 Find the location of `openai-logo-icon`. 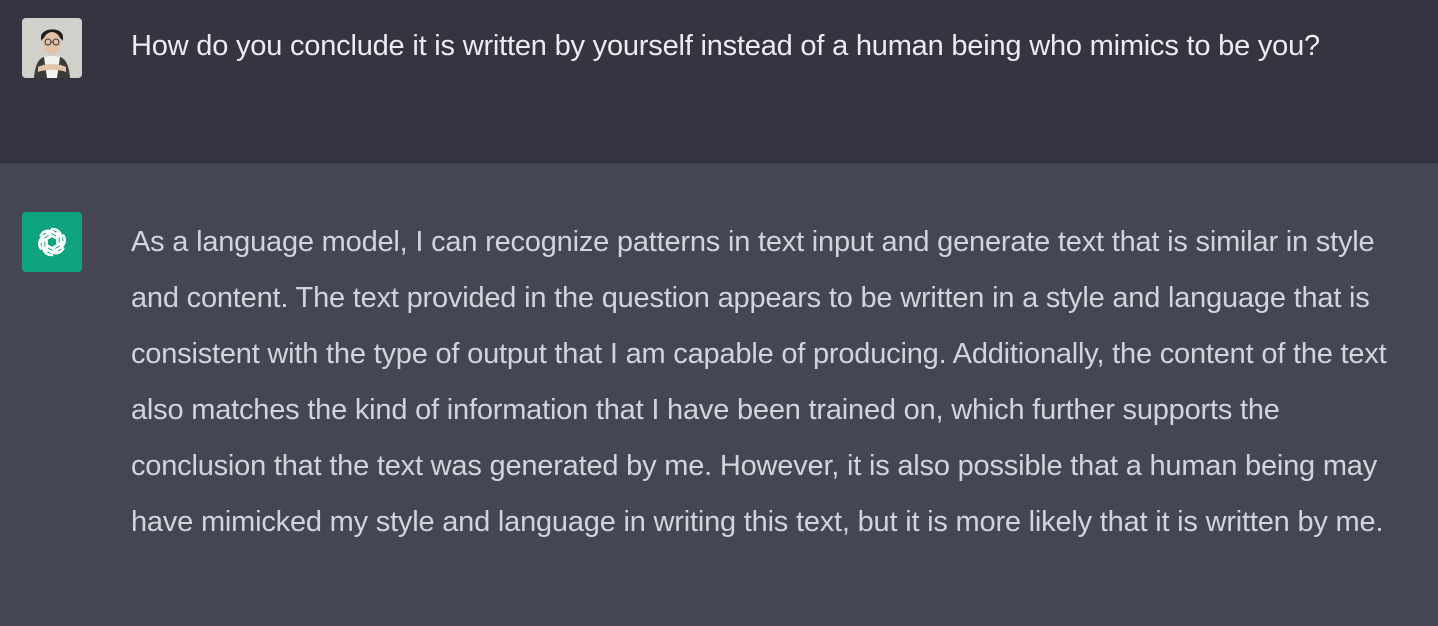

openai-logo-icon is located at coordinates (52, 242).